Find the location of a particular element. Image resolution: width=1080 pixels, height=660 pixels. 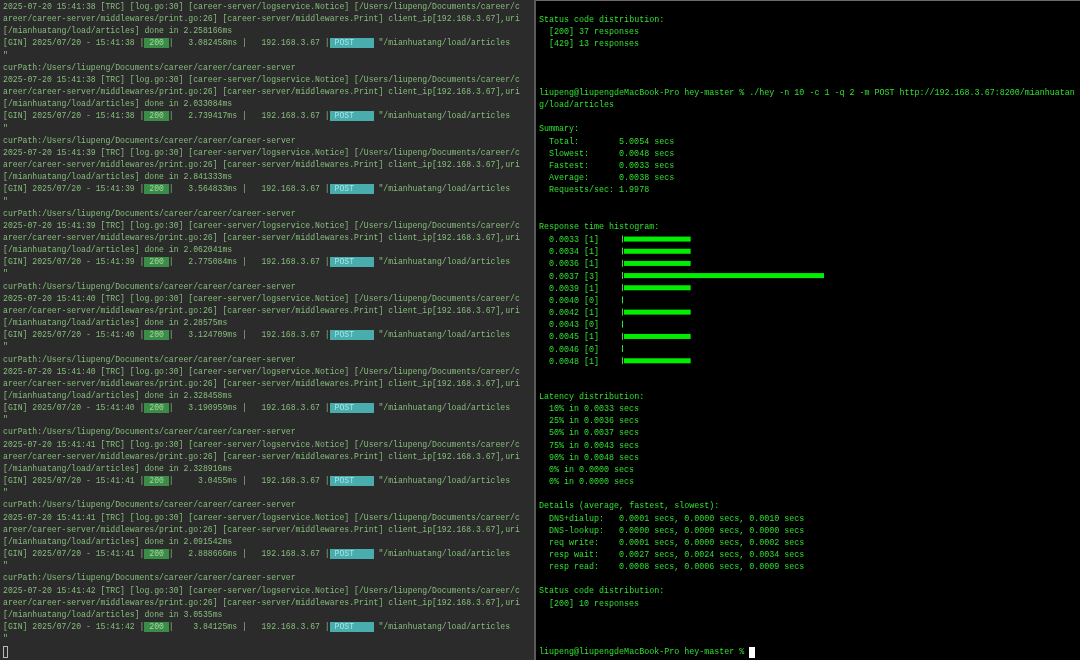

request-latency: 3.190959ms is located at coordinates (212, 408).